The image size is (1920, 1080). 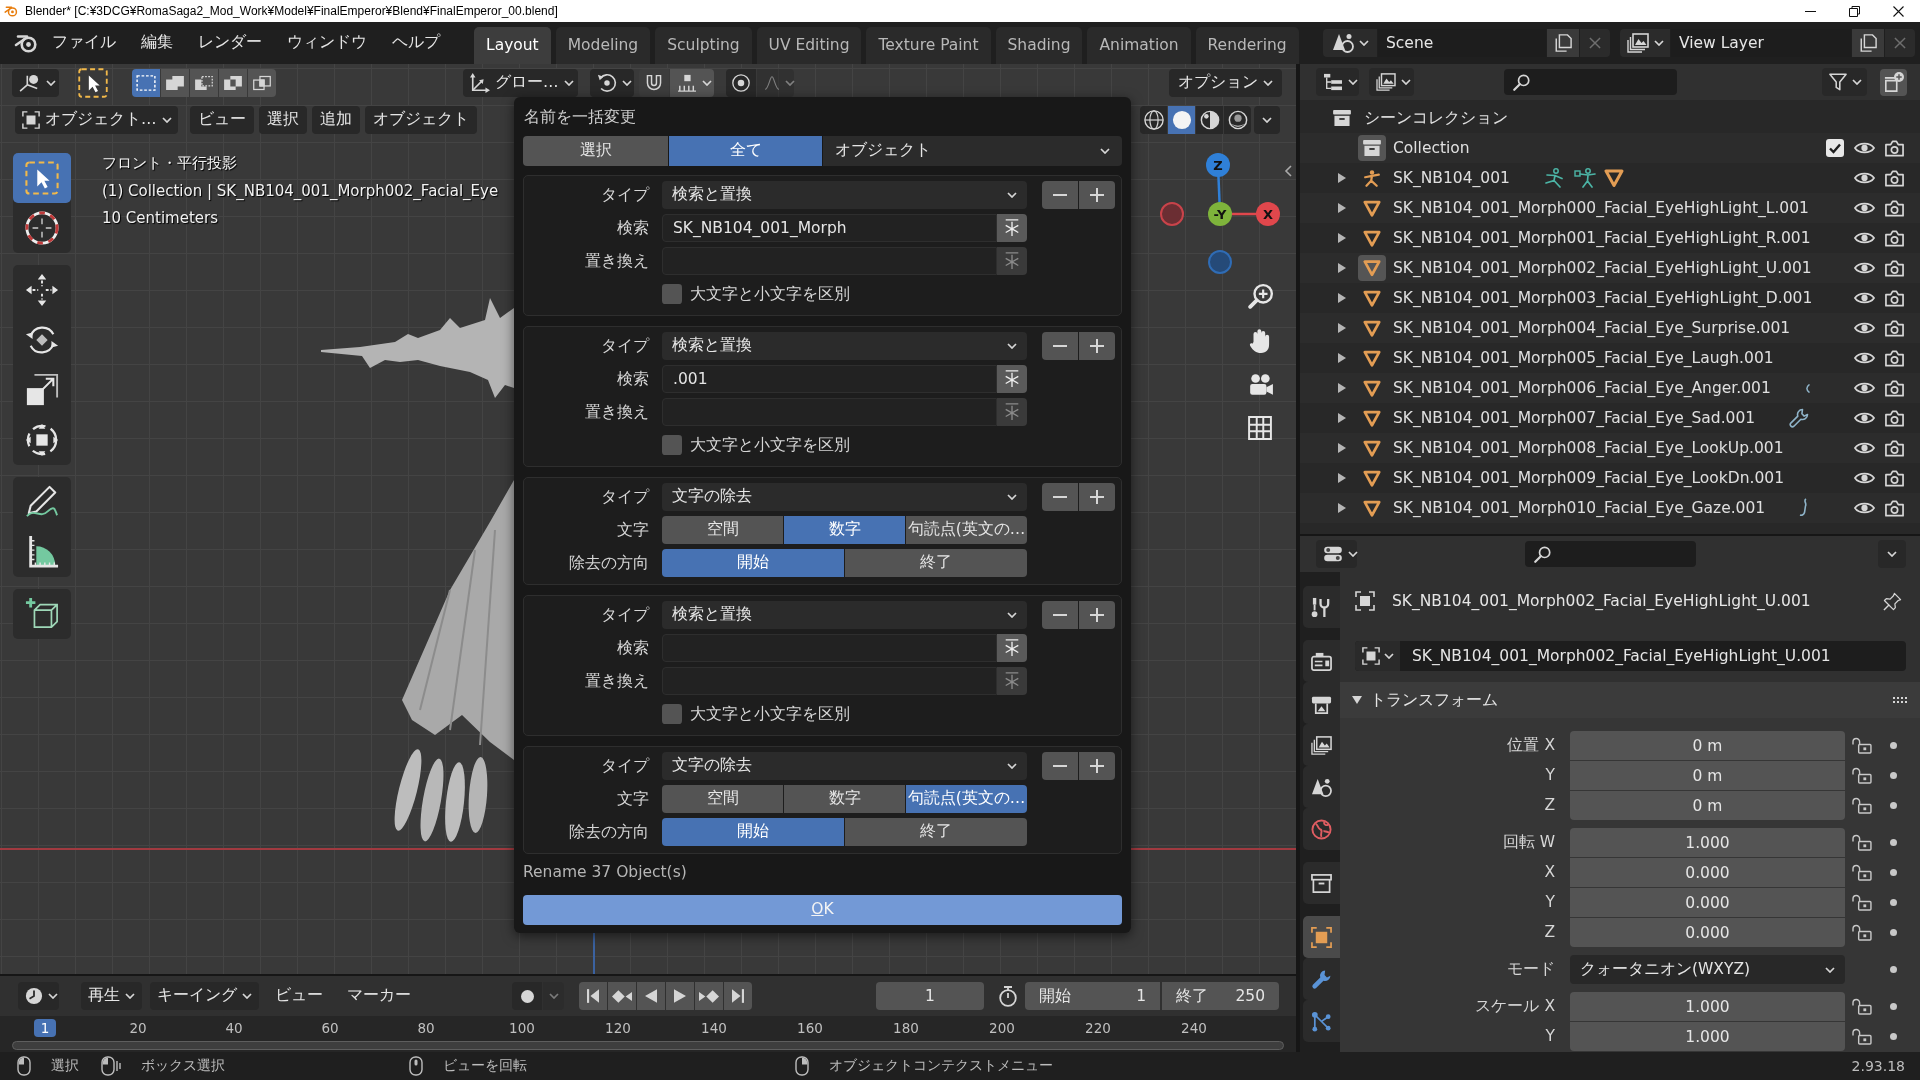 What do you see at coordinates (595, 151) in the screenshot?
I see `scope-button: 選択` at bounding box center [595, 151].